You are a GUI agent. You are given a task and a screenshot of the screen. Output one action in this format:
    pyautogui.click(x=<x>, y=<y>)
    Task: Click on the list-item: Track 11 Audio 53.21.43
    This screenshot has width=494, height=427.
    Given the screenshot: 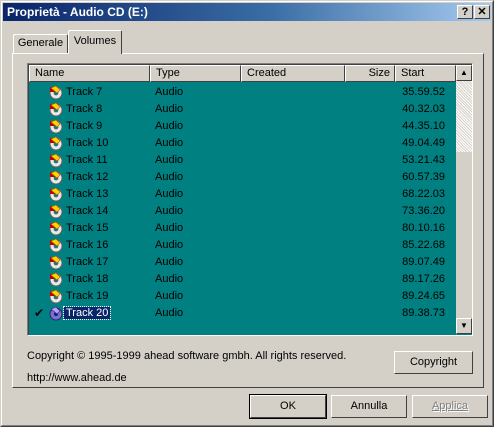 What is the action you would take?
    pyautogui.click(x=242, y=160)
    